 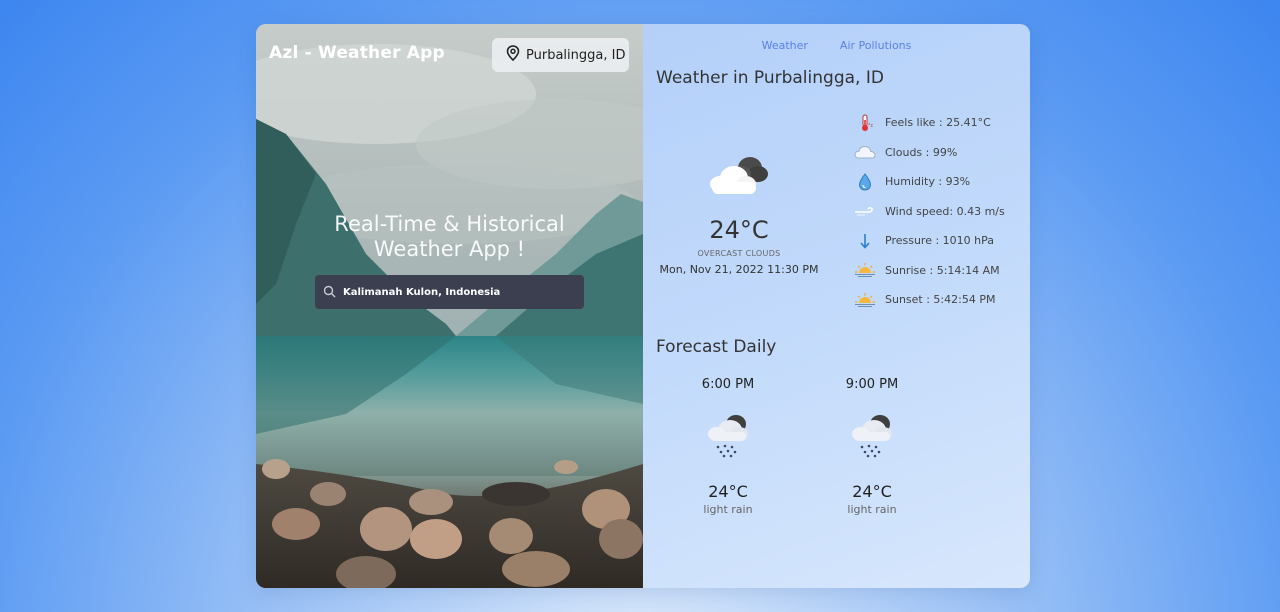 I want to click on stat-pressure: Pressure : 1010 hPa, so click(x=929, y=241).